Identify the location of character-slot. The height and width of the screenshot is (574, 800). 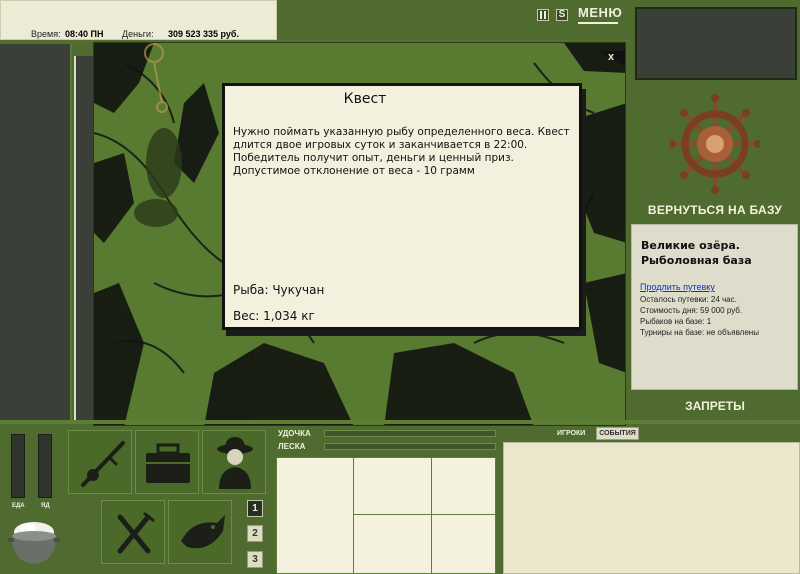
(234, 462).